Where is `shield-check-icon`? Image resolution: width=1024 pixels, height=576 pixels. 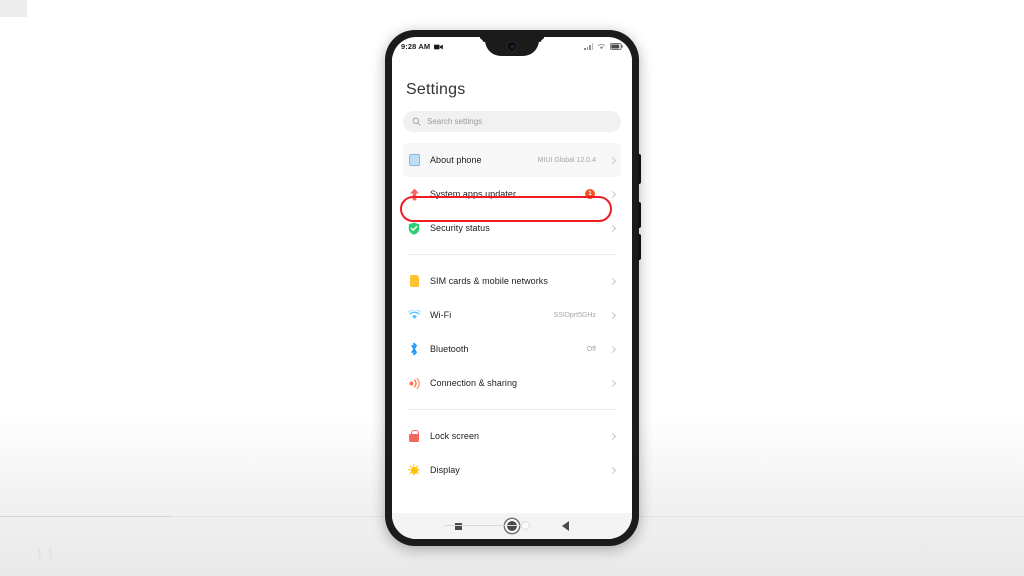
shield-check-icon is located at coordinates (414, 228).